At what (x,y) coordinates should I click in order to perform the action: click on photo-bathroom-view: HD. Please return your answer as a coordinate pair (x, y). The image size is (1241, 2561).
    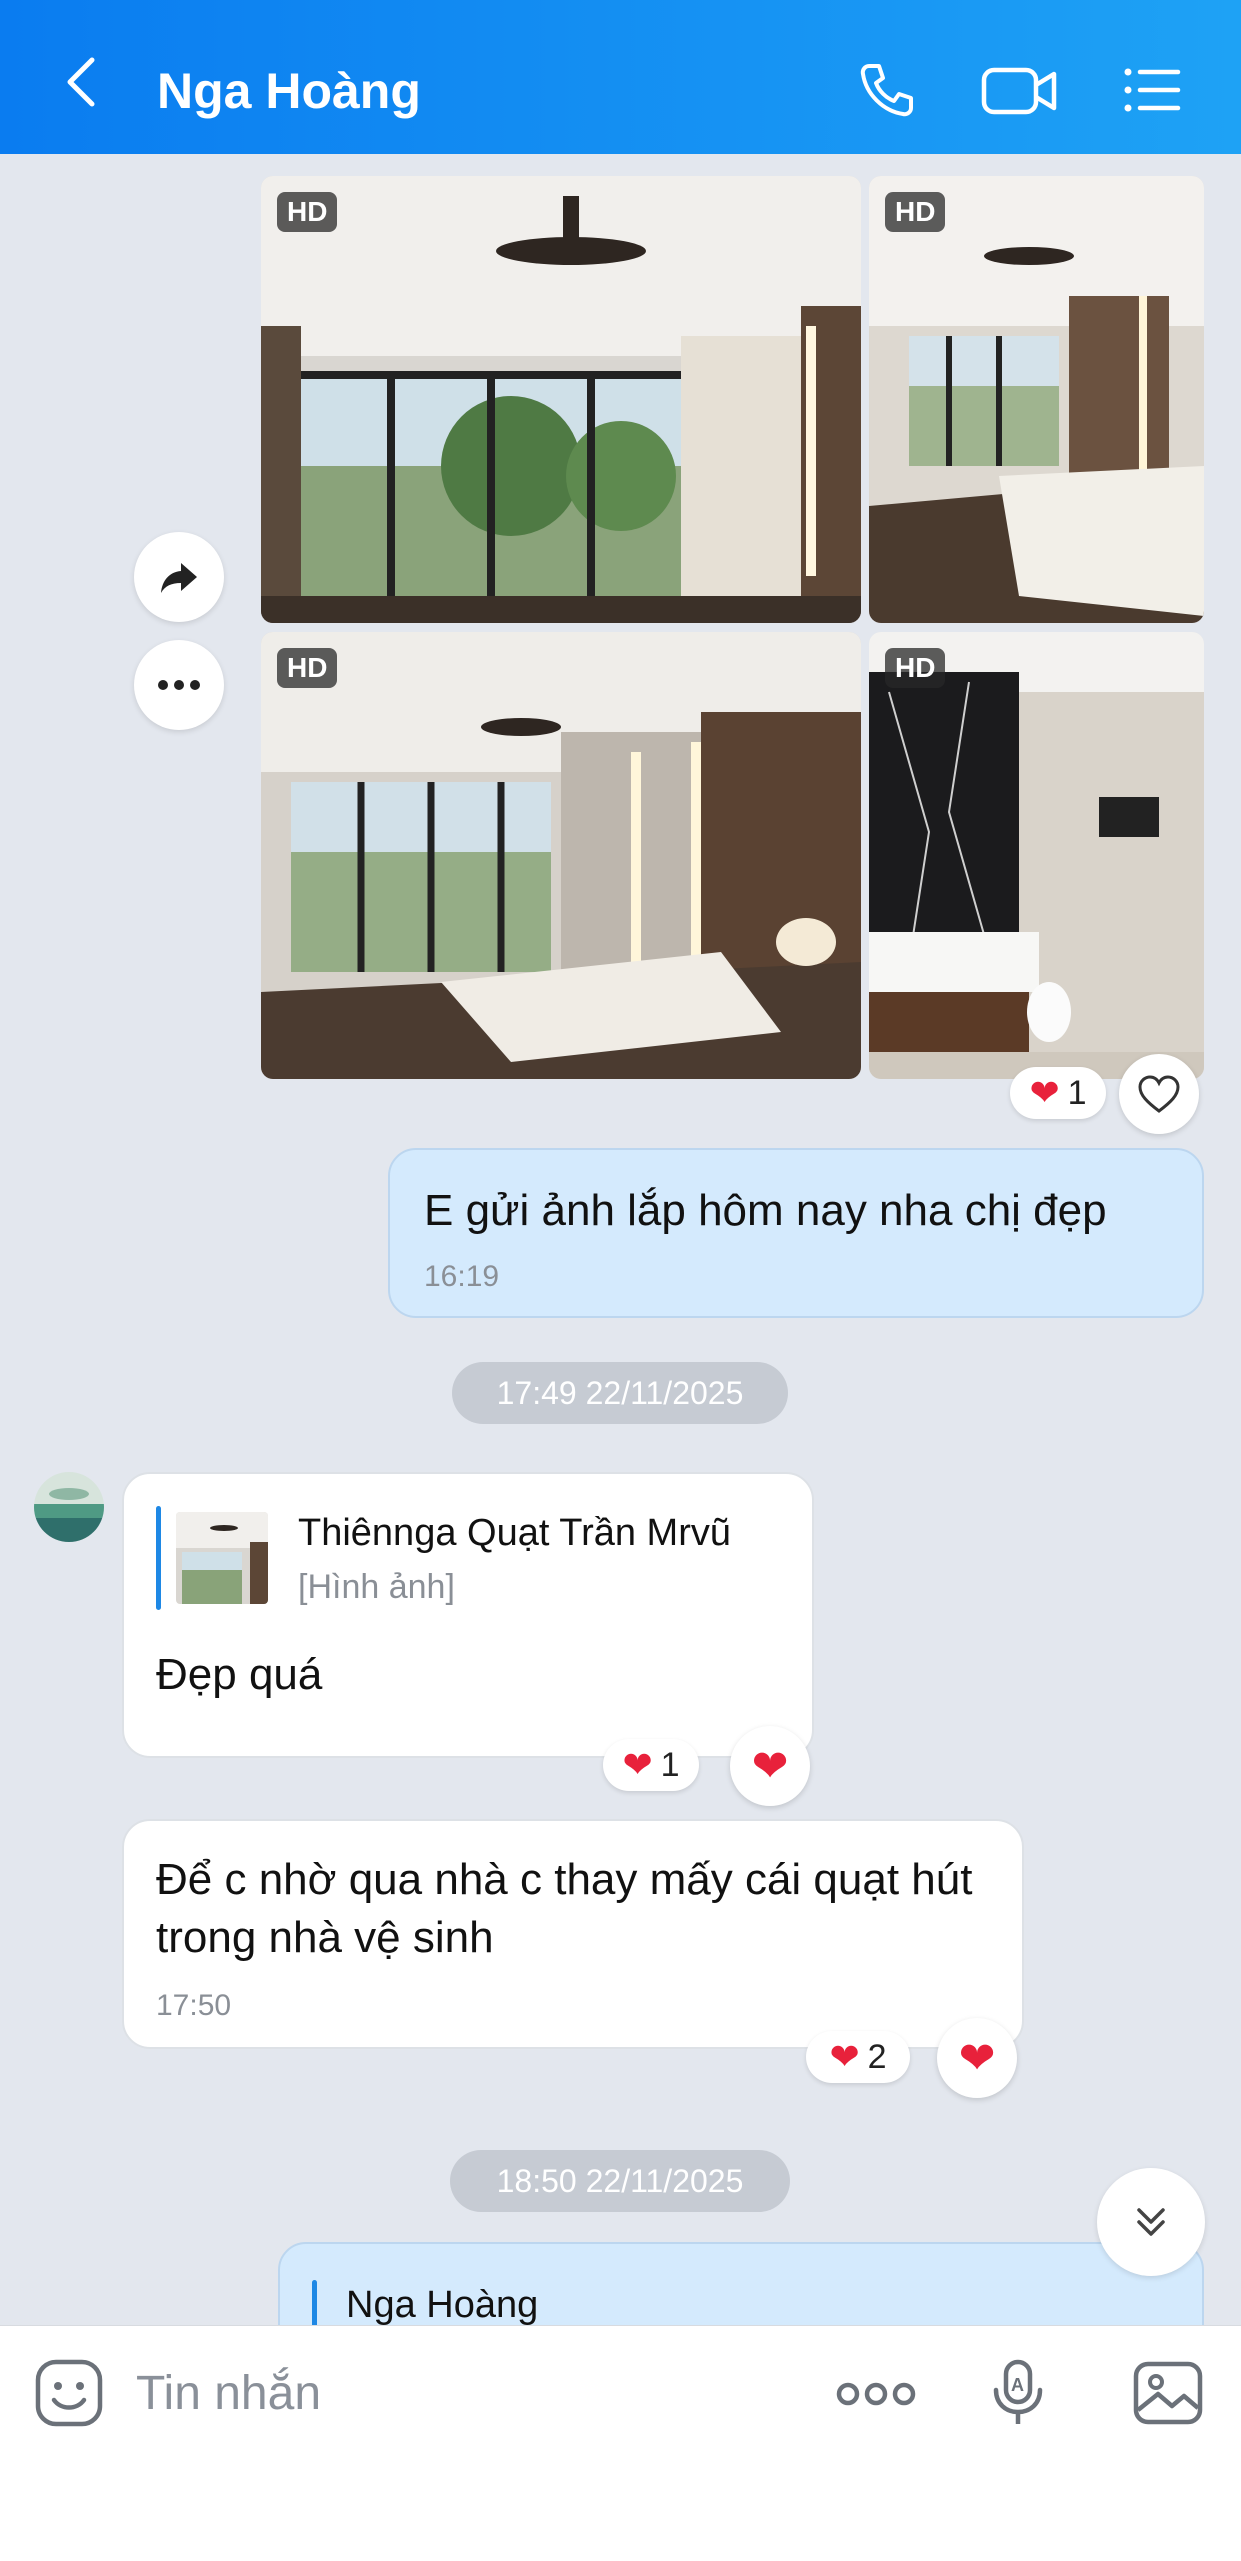
    Looking at the image, I should click on (1036, 855).